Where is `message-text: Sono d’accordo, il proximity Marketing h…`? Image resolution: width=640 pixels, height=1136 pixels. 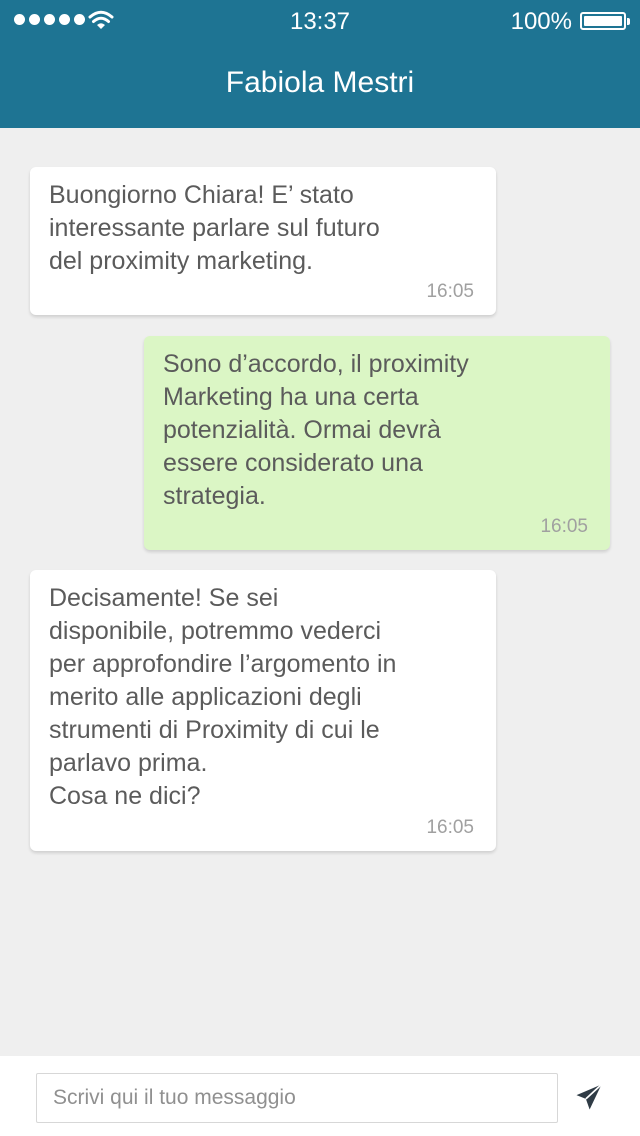 message-text: Sono d’accordo, il proximity Marketing h… is located at coordinates (316, 430).